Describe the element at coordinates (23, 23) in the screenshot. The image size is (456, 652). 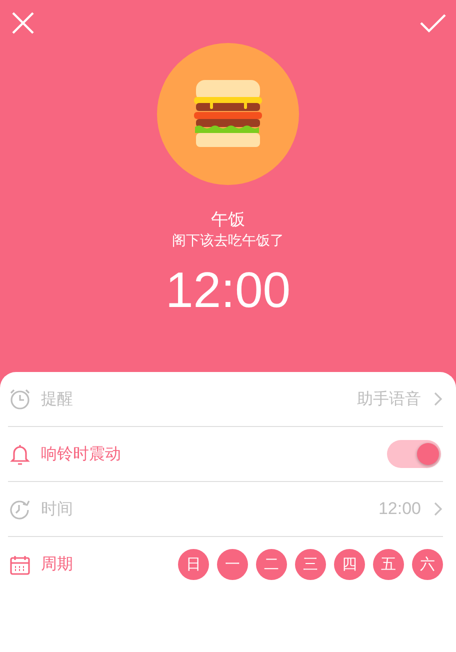
I see `close-button` at that location.